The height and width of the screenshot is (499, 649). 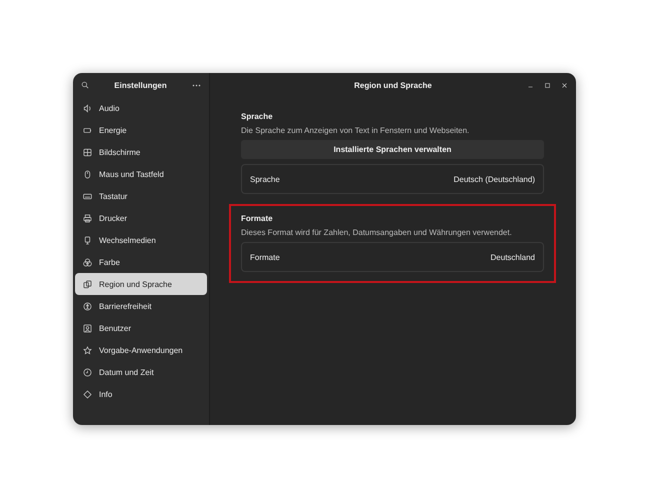 I want to click on sidebar-item: Wechselmedien, so click(x=141, y=240).